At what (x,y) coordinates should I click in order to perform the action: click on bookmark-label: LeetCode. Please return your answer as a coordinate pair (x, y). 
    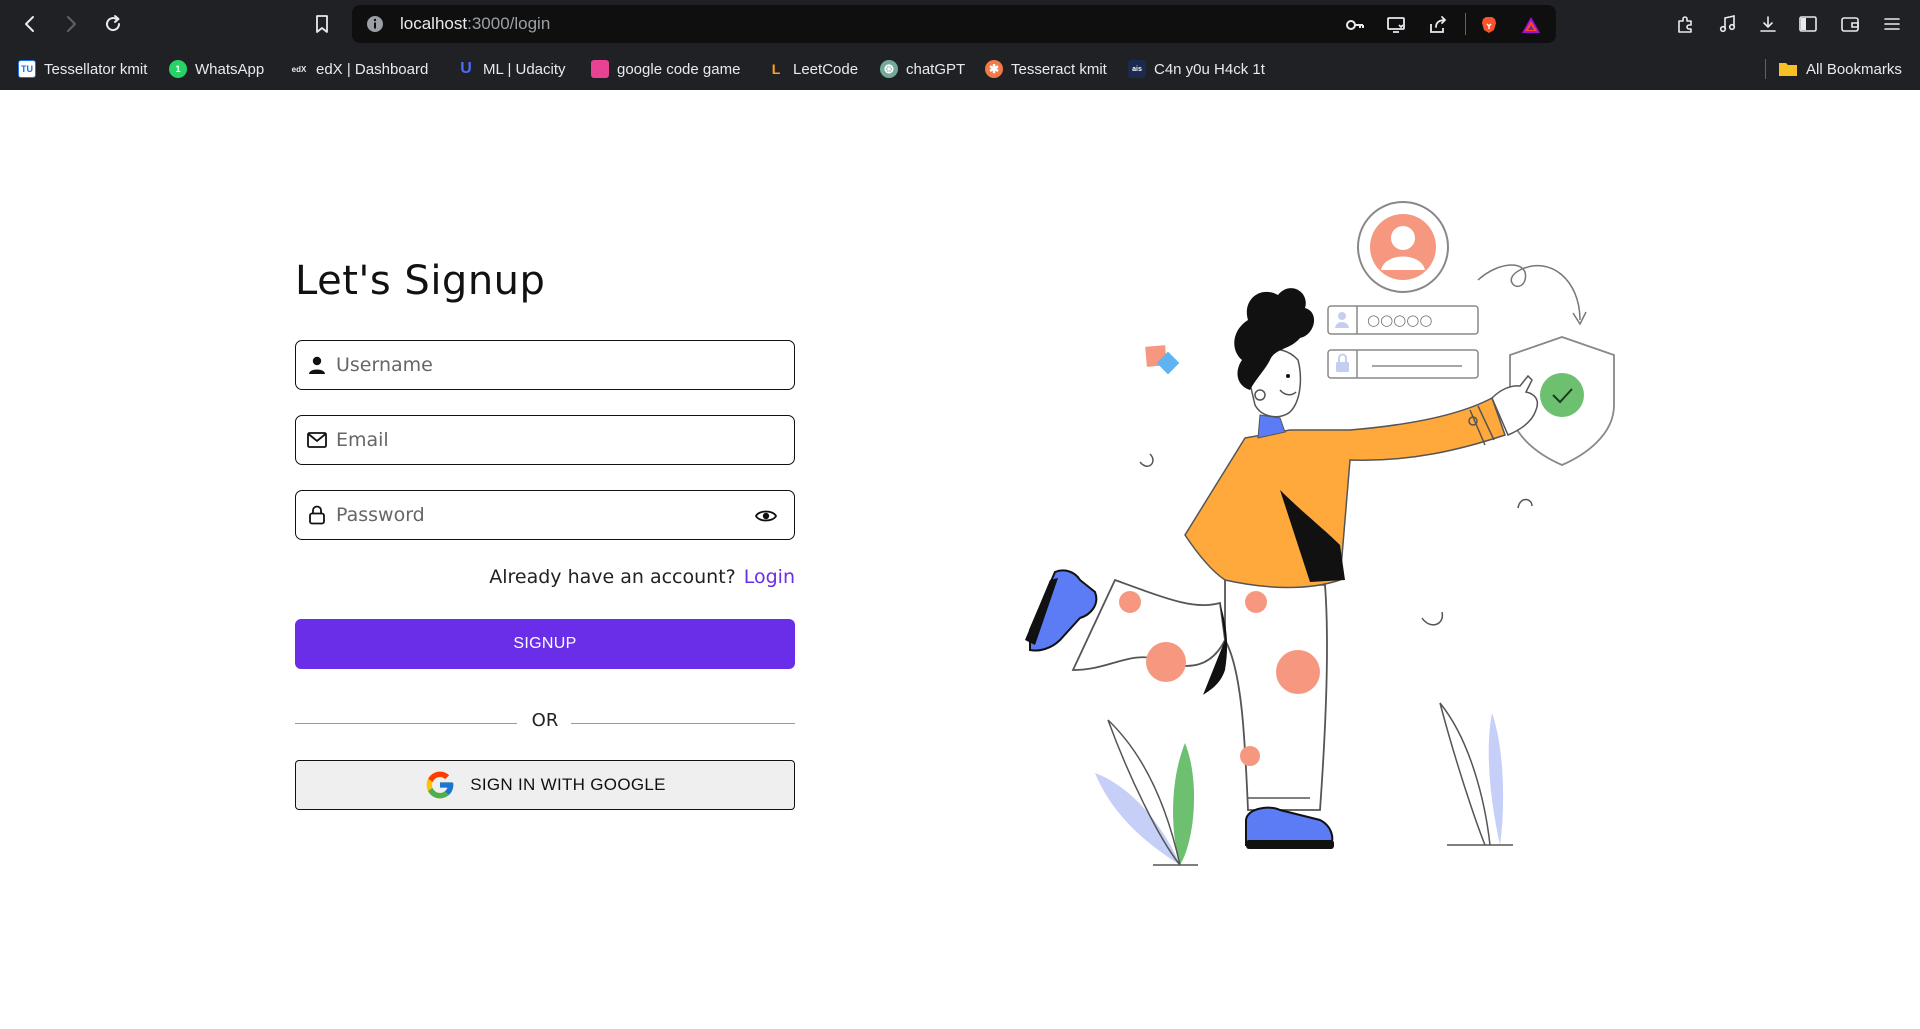
    Looking at the image, I should click on (826, 69).